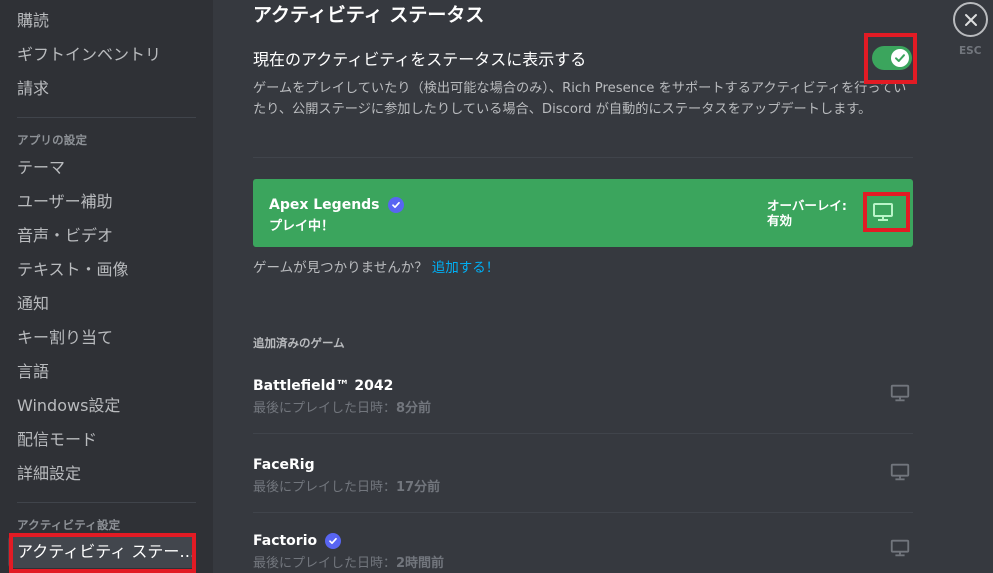  Describe the element at coordinates (102, 236) in the screenshot. I see `sidebar-item-voice-video: 音声・ビデオ` at that location.